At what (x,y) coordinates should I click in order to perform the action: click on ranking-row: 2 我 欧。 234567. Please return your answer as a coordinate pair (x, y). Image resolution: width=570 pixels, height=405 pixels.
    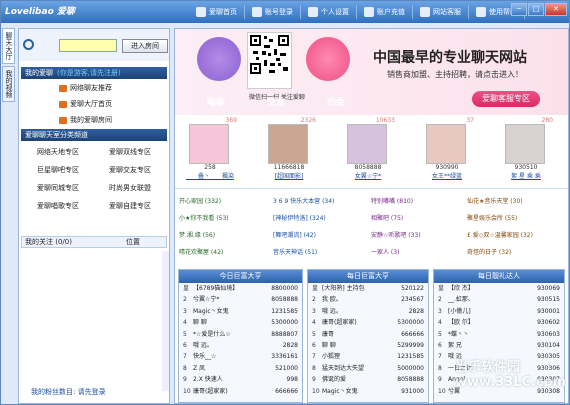
    Looking at the image, I should click on (368, 299).